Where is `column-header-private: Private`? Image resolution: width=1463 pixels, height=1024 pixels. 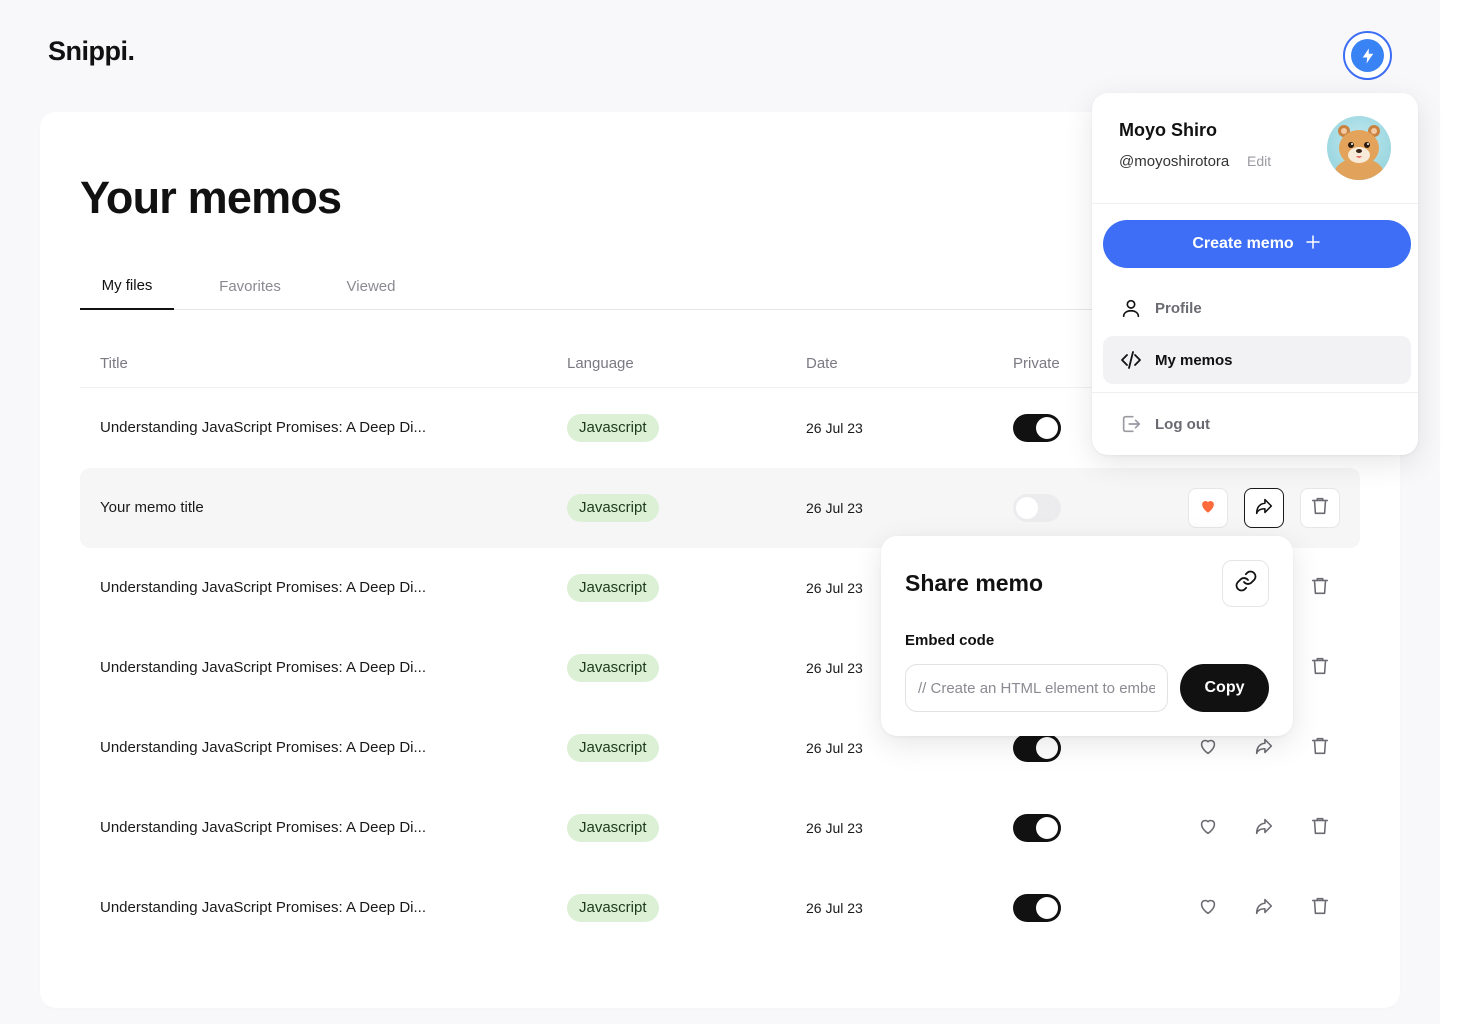 column-header-private: Private is located at coordinates (1036, 364).